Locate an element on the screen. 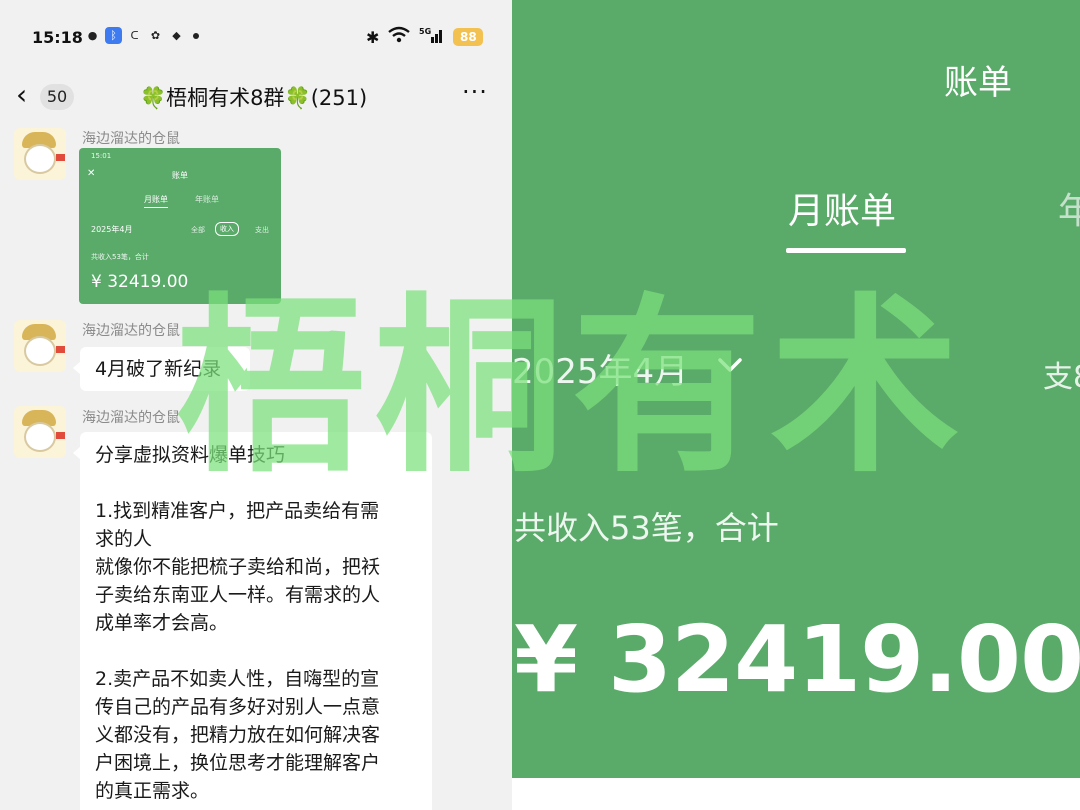 The height and width of the screenshot is (810, 1080). app-c-icon: ᑕ is located at coordinates (134, 35).